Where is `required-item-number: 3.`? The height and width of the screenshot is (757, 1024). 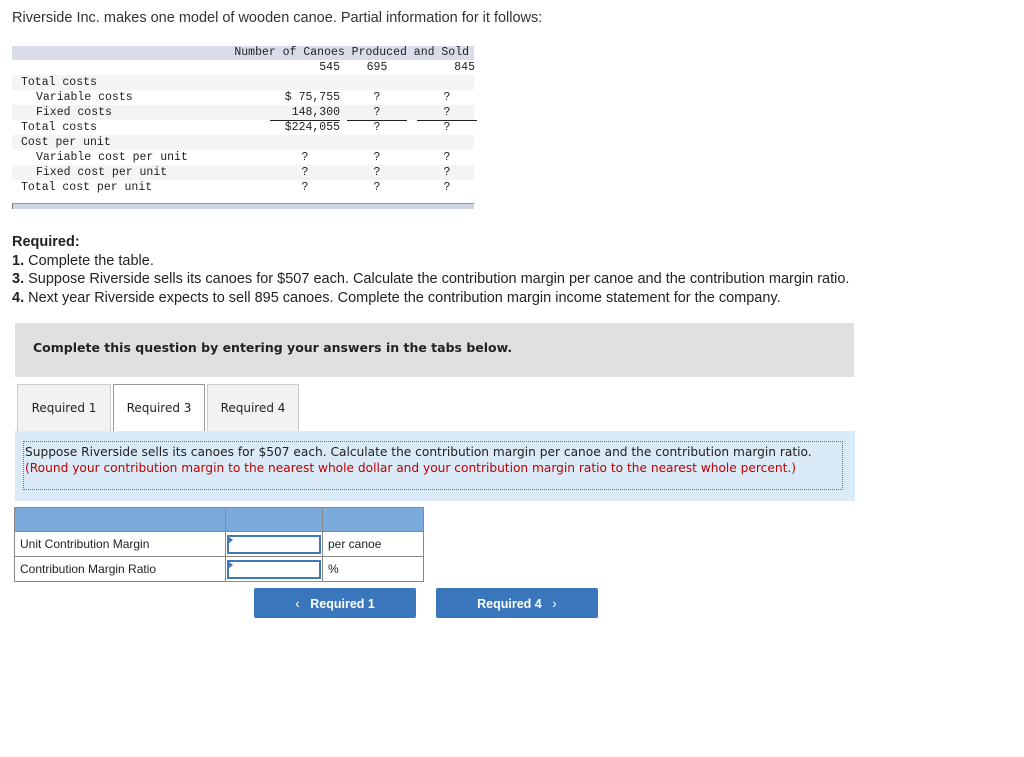 required-item-number: 3. is located at coordinates (18, 279).